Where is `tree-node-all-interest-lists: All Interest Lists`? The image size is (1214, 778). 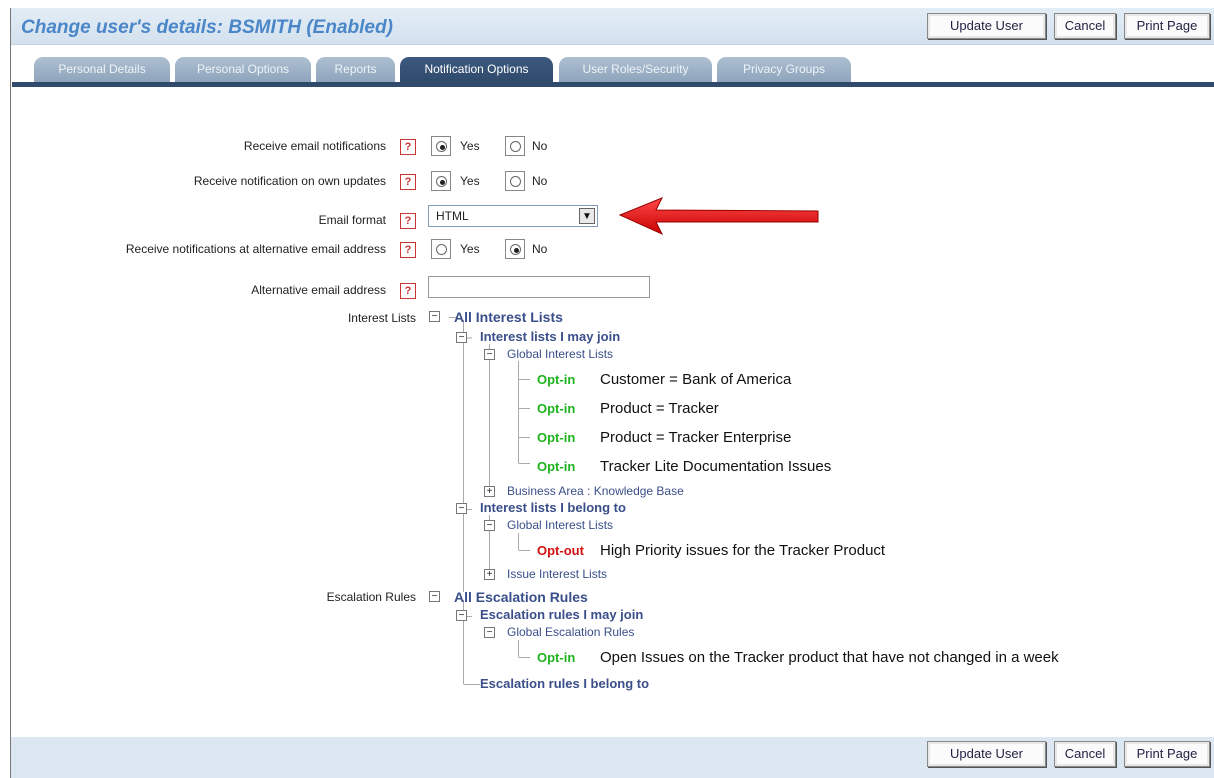 tree-node-all-interest-lists: All Interest Lists is located at coordinates (508, 317).